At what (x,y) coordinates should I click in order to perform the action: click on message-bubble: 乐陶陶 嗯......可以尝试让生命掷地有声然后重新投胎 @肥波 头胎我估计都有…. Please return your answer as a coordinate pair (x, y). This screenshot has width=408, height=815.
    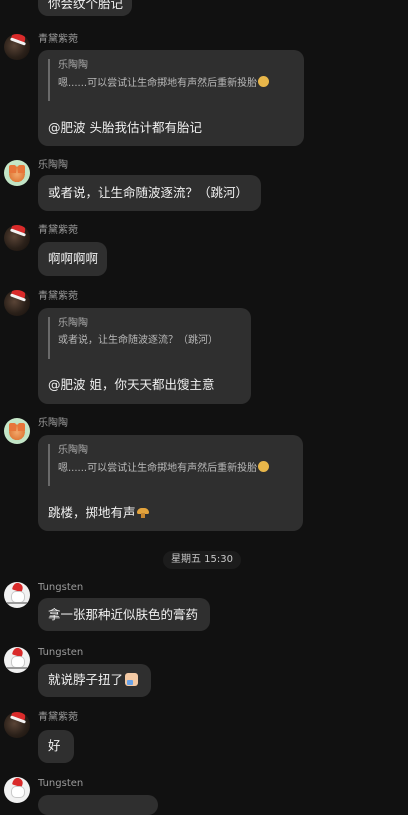
    Looking at the image, I should click on (171, 98).